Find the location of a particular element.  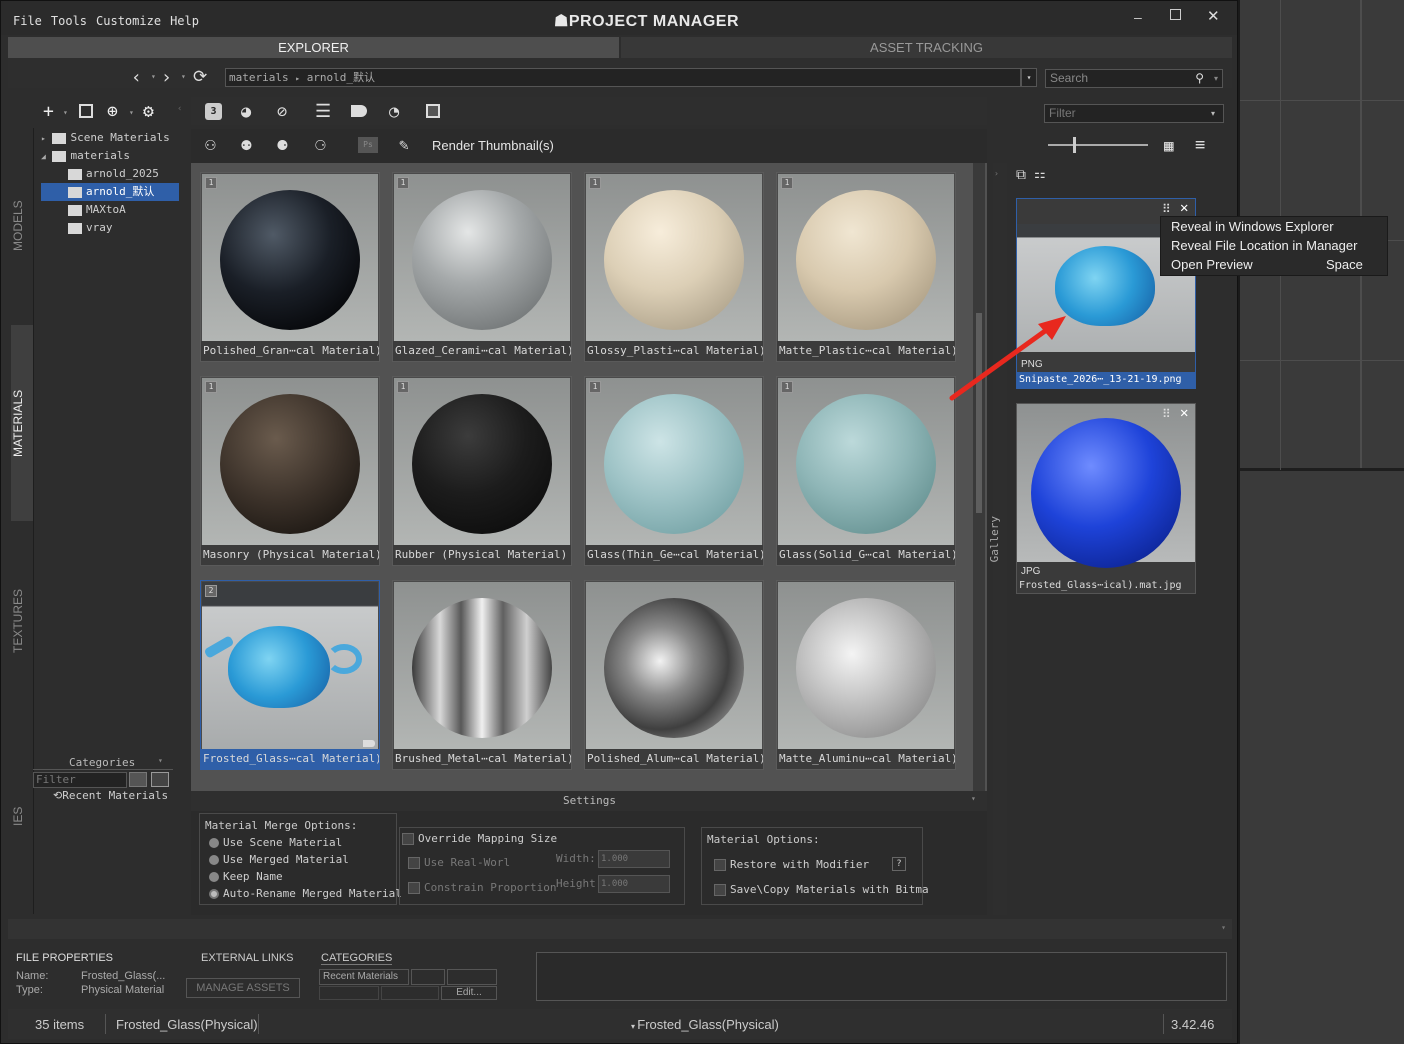

grid-view-icon: ▦ is located at coordinates (1169, 145).